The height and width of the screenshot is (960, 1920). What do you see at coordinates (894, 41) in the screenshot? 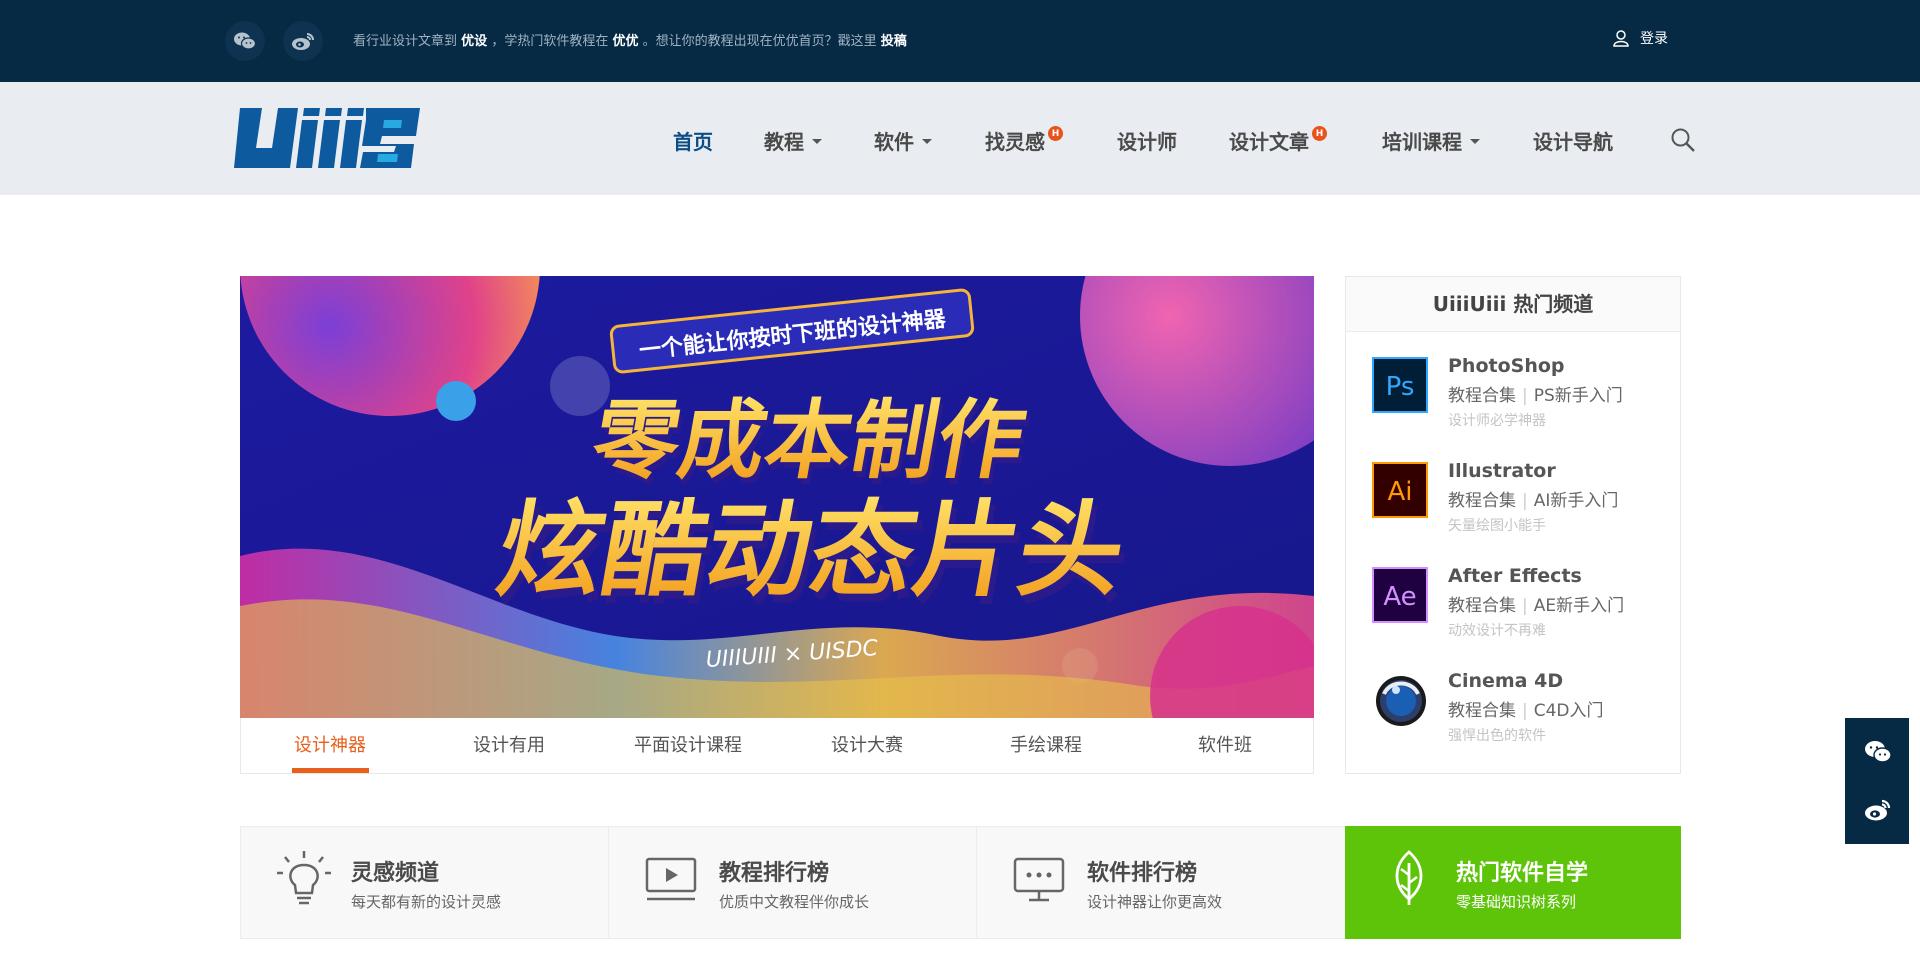
I see `submit-link: 投稿` at bounding box center [894, 41].